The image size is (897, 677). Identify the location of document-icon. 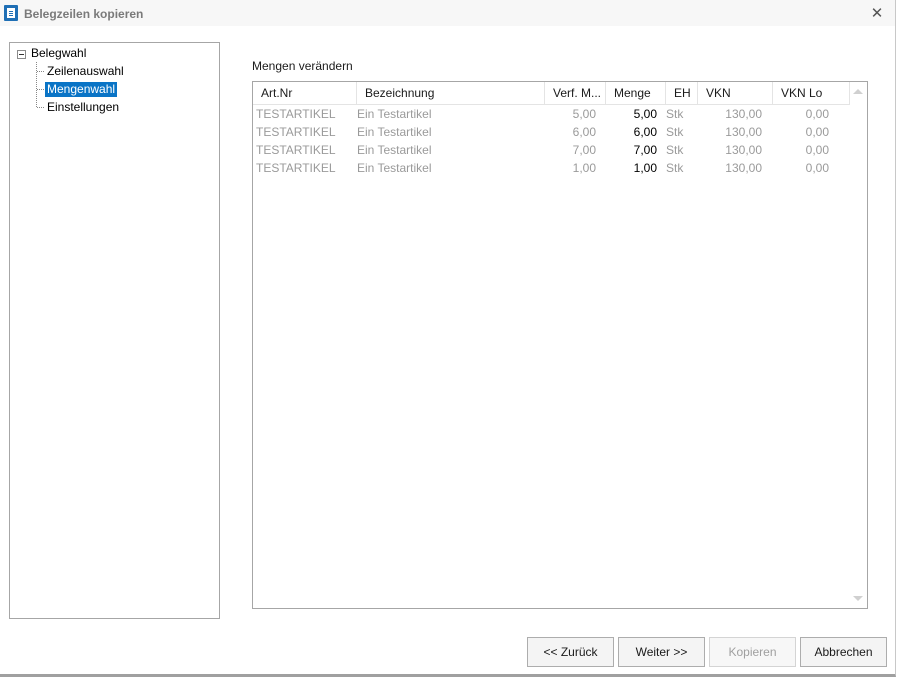
(11, 13).